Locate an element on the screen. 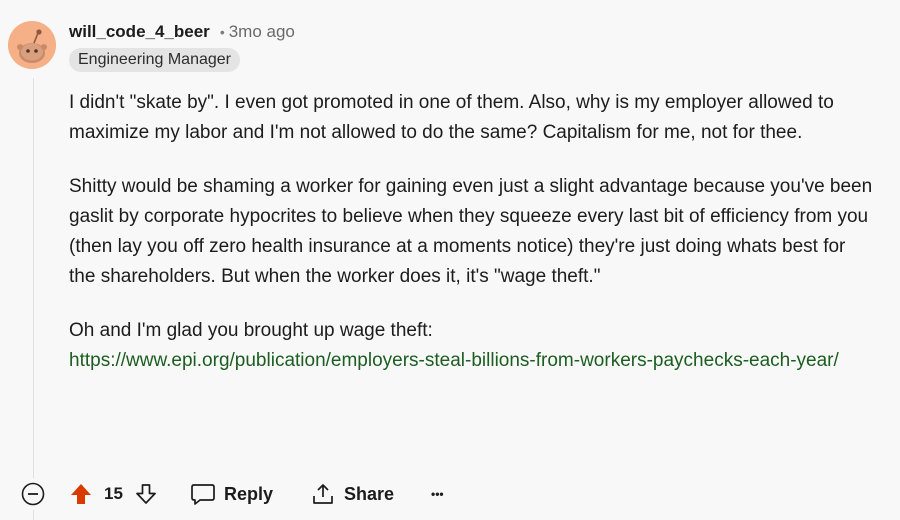  collapse-button is located at coordinates (33, 494).